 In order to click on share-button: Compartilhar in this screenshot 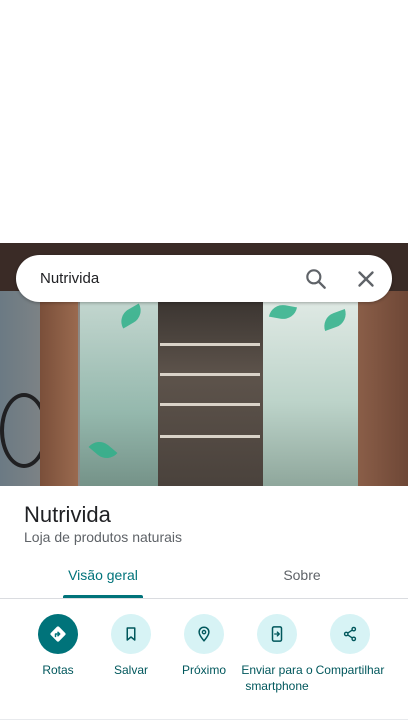, I will do `click(350, 646)`.